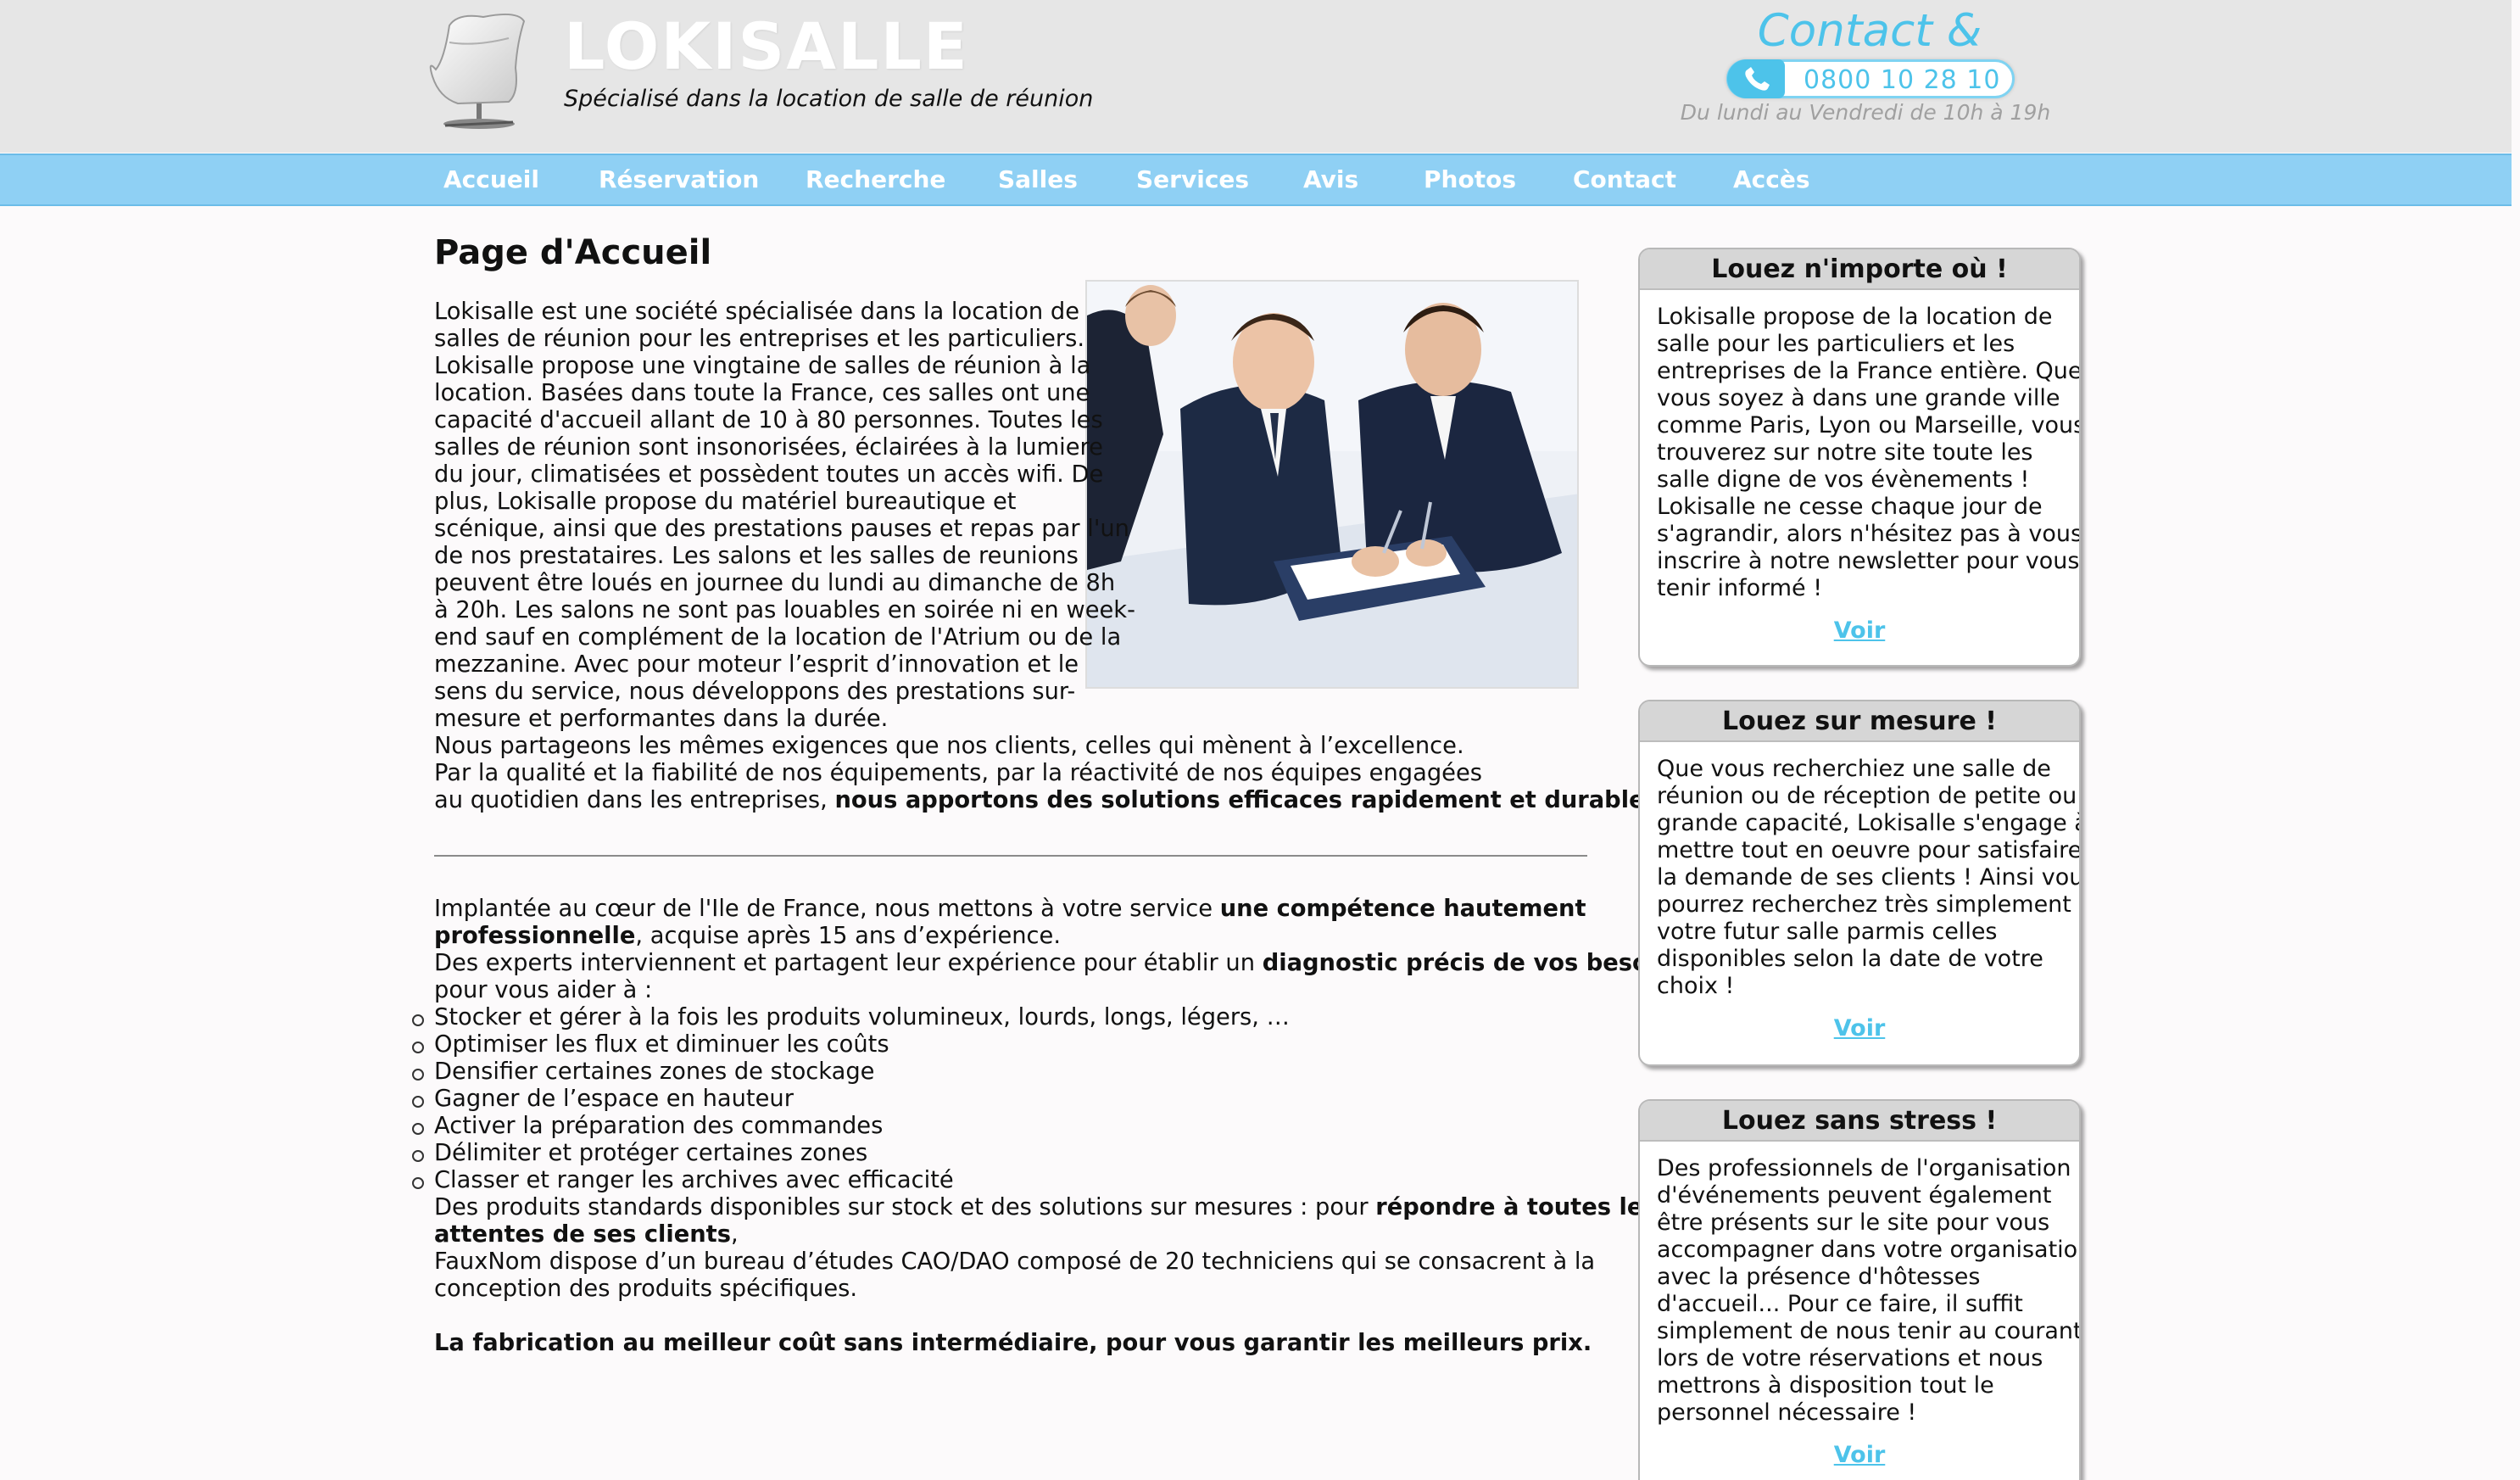  Describe the element at coordinates (1869, 1331) in the screenshot. I see `promo-line: simplement de nous tenir au courant` at that location.